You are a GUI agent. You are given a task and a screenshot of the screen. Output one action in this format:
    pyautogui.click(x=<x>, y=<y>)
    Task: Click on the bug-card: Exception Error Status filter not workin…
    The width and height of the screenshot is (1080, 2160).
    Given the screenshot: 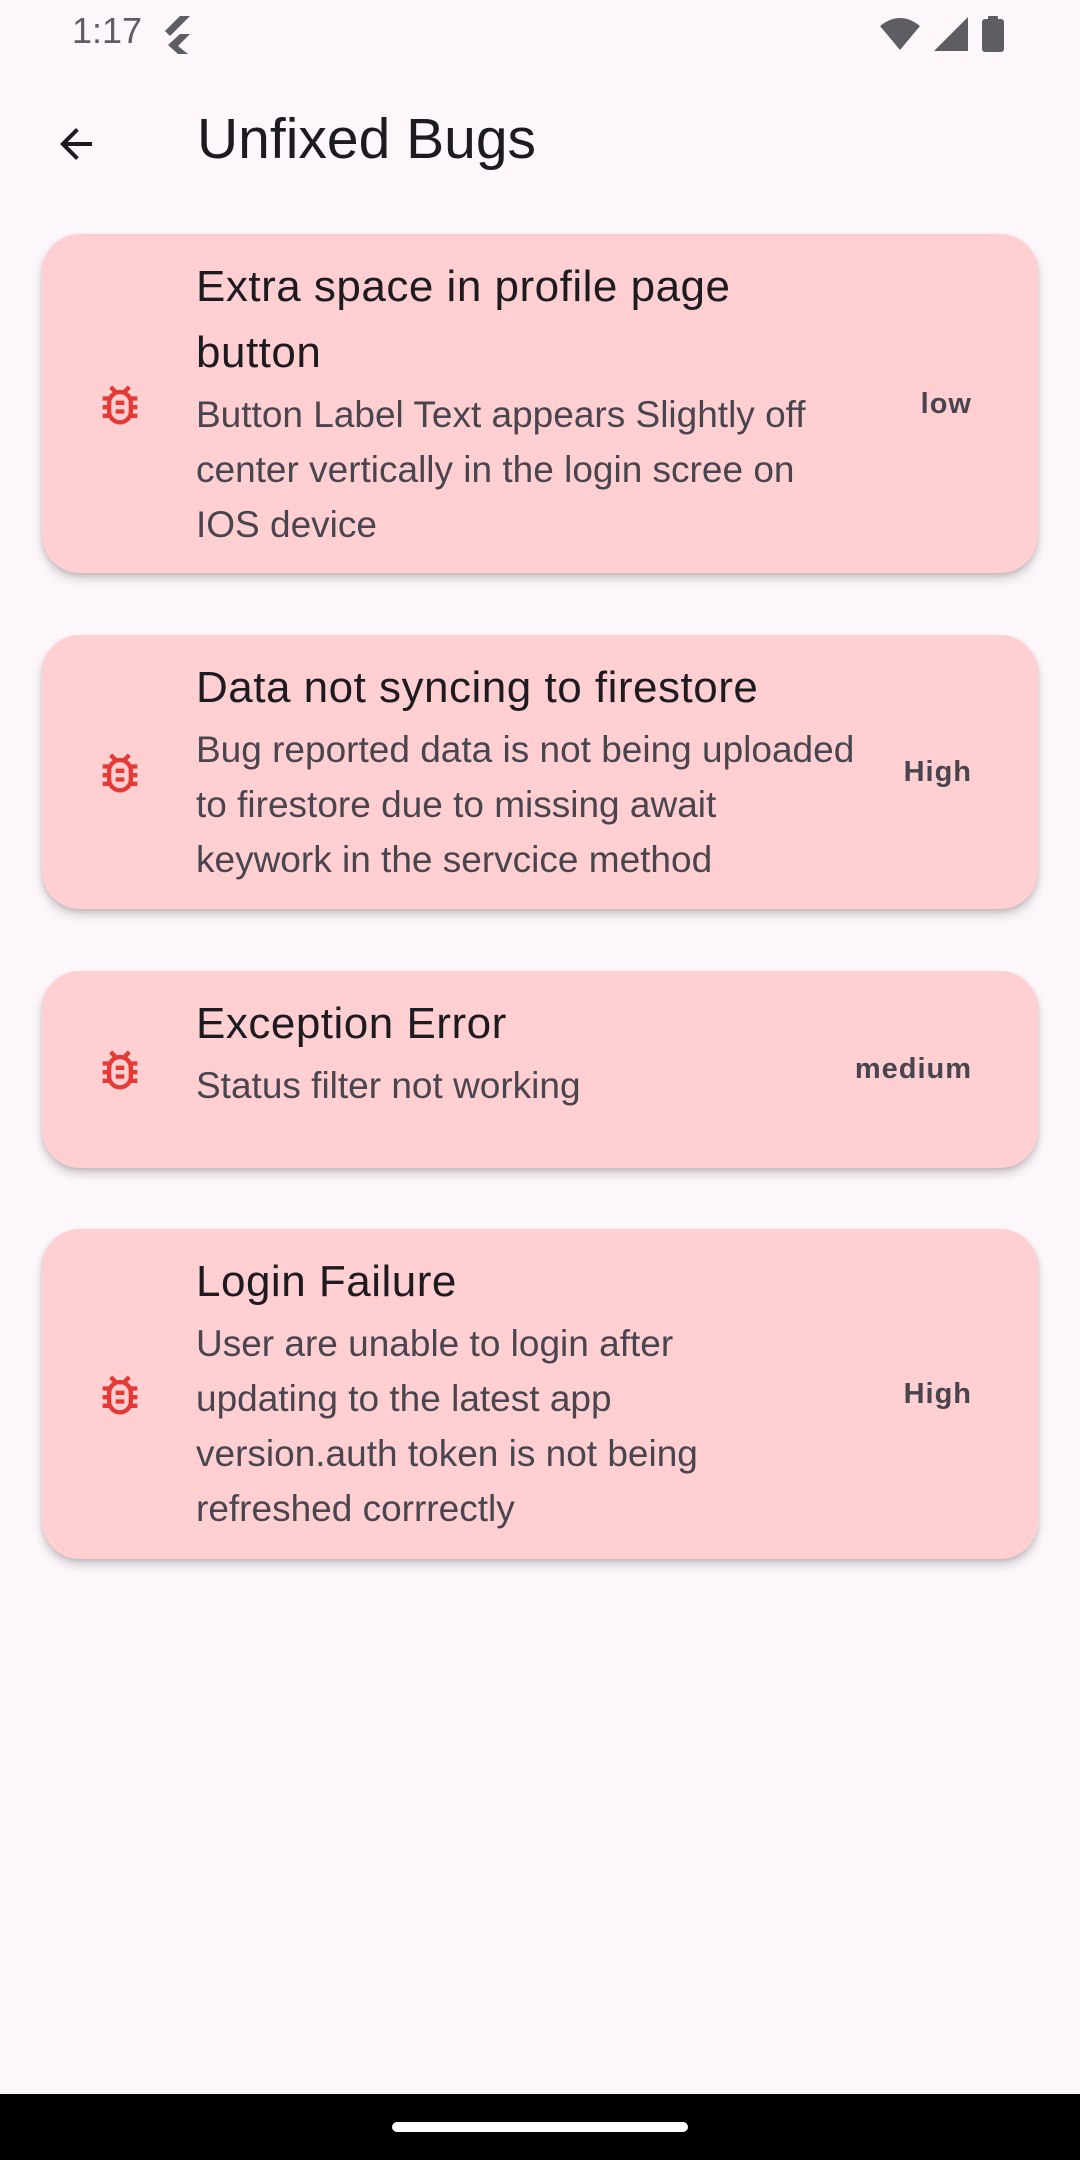 What is the action you would take?
    pyautogui.click(x=540, y=1069)
    